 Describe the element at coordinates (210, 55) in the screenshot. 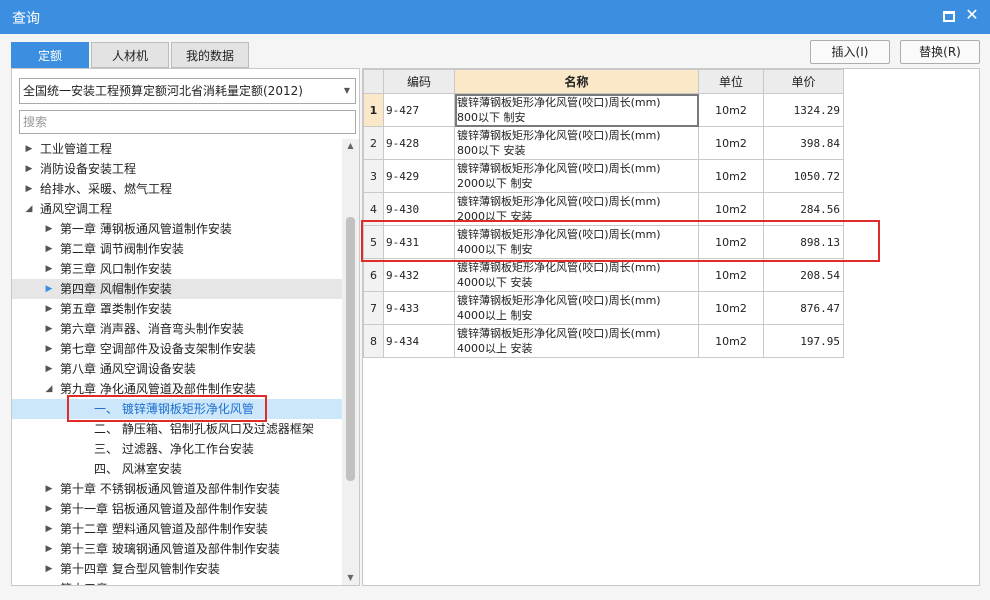

I see `tab-my-data: 我的数据` at that location.